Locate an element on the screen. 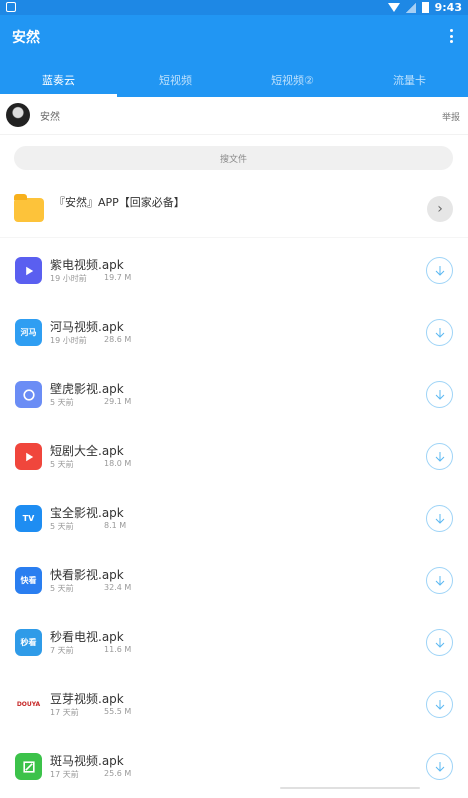 The height and width of the screenshot is (798, 468). status-time: 9:43 is located at coordinates (448, 7).